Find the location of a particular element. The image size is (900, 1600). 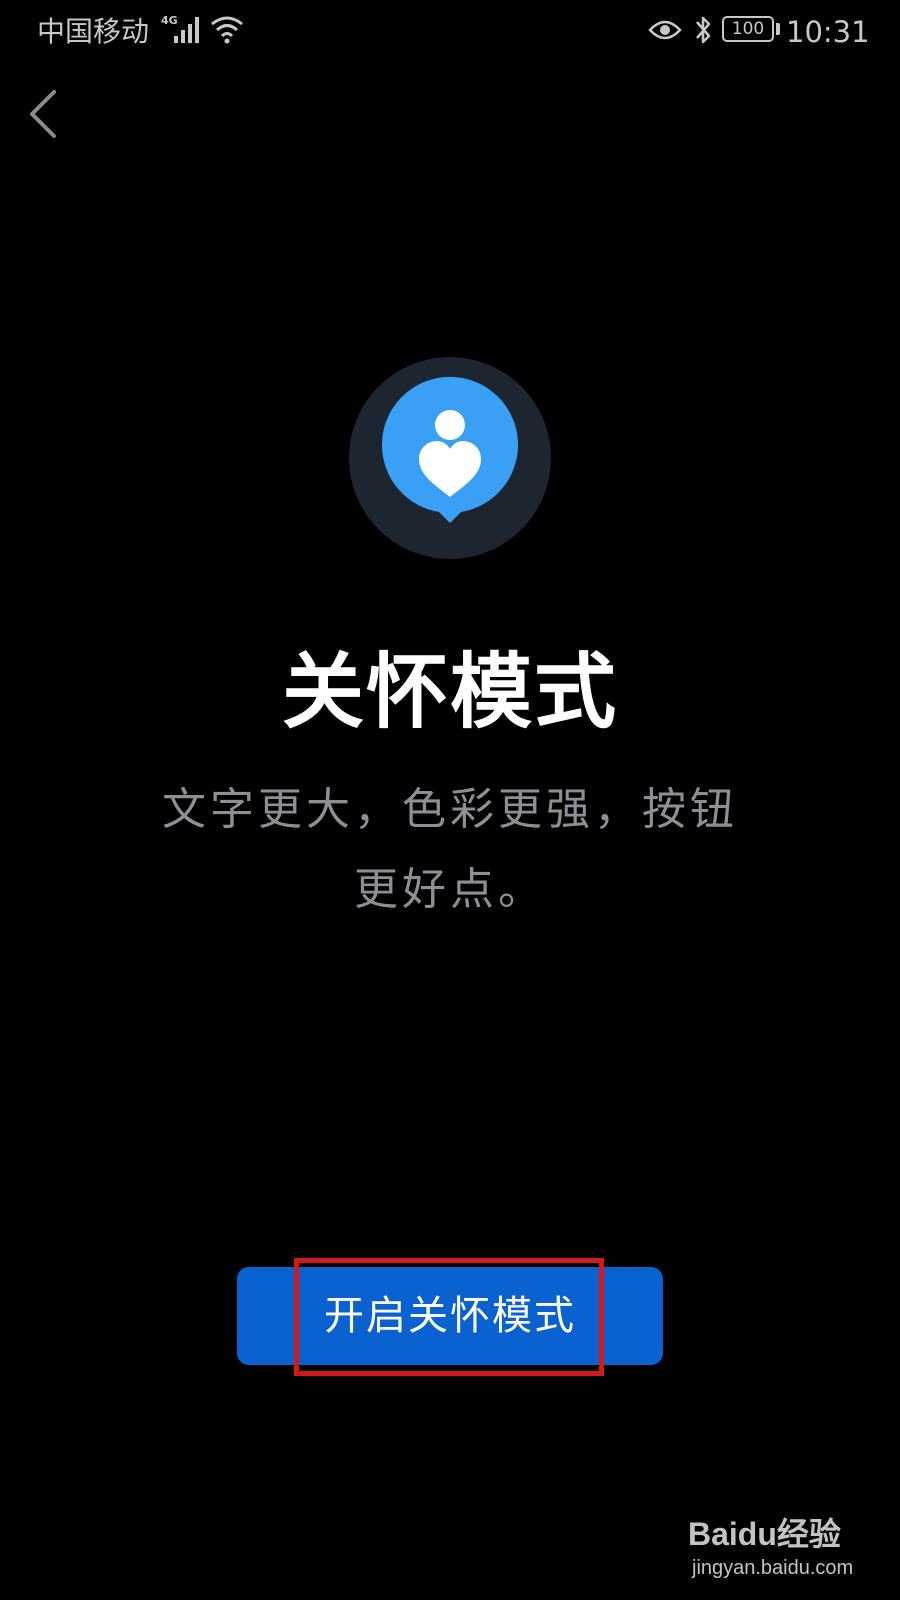

eye-icon is located at coordinates (665, 30).